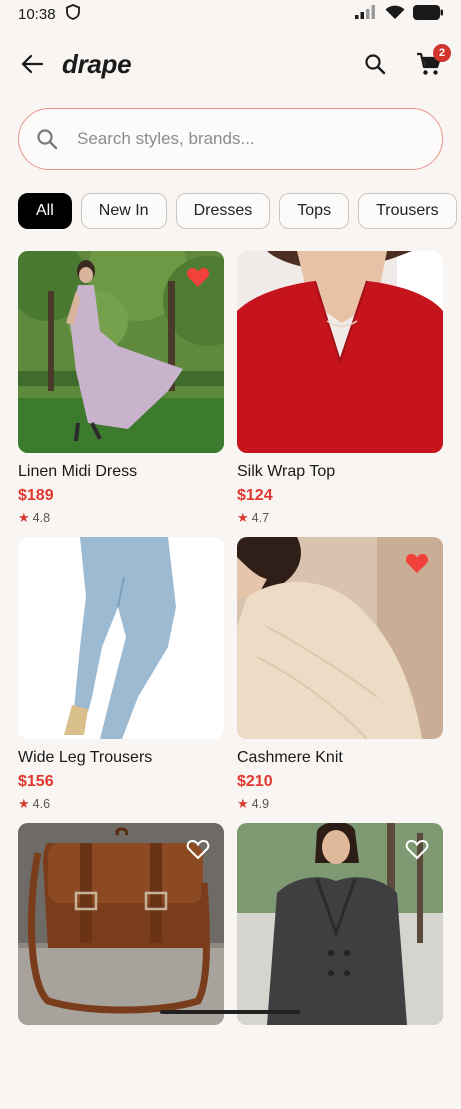  Describe the element at coordinates (230, 64) in the screenshot. I see `app-bar: drape 2` at that location.